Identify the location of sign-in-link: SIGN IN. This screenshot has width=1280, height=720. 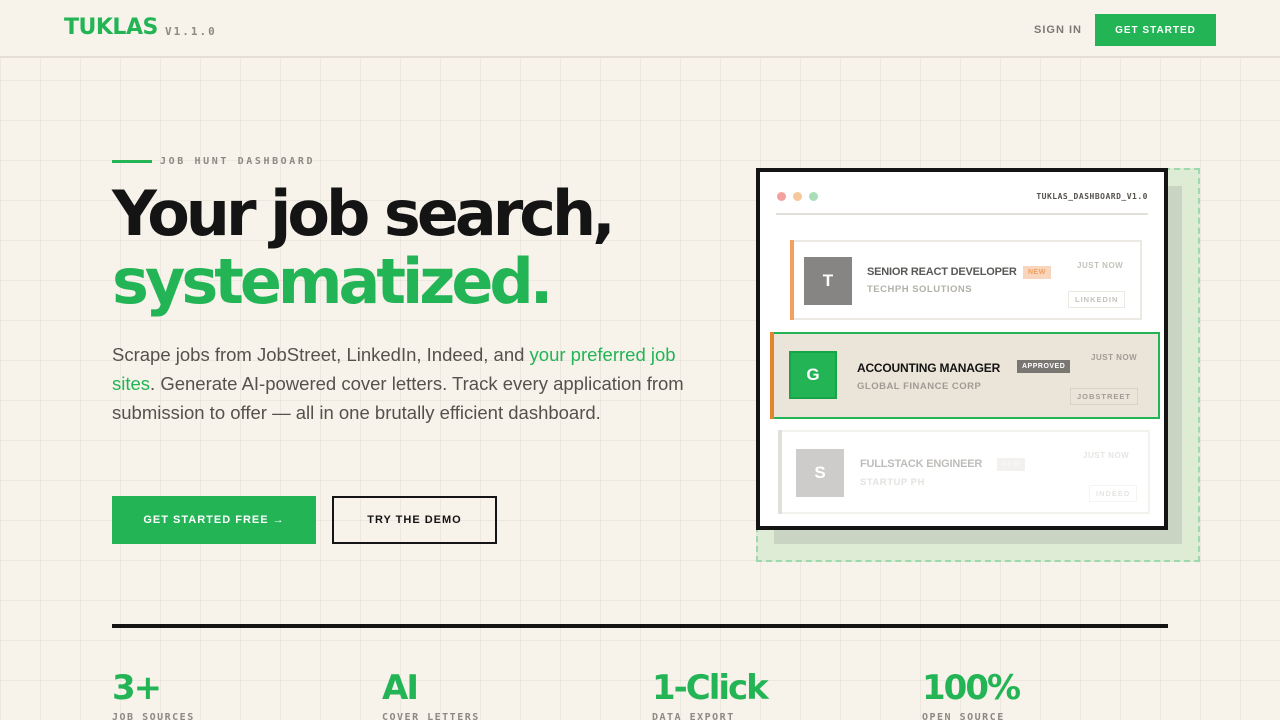
(1058, 30).